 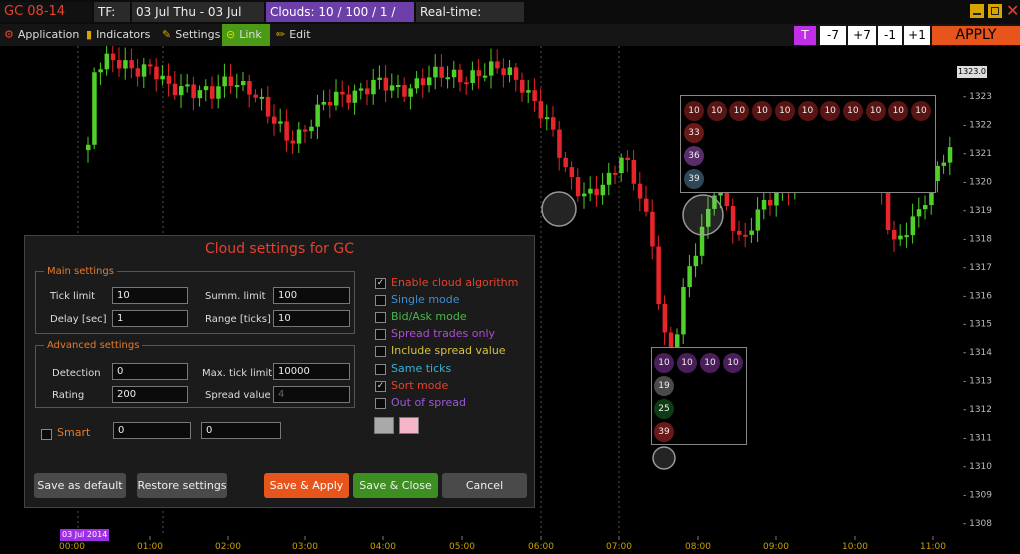 I want to click on menu-edit: ✏ Edit, so click(x=293, y=35).